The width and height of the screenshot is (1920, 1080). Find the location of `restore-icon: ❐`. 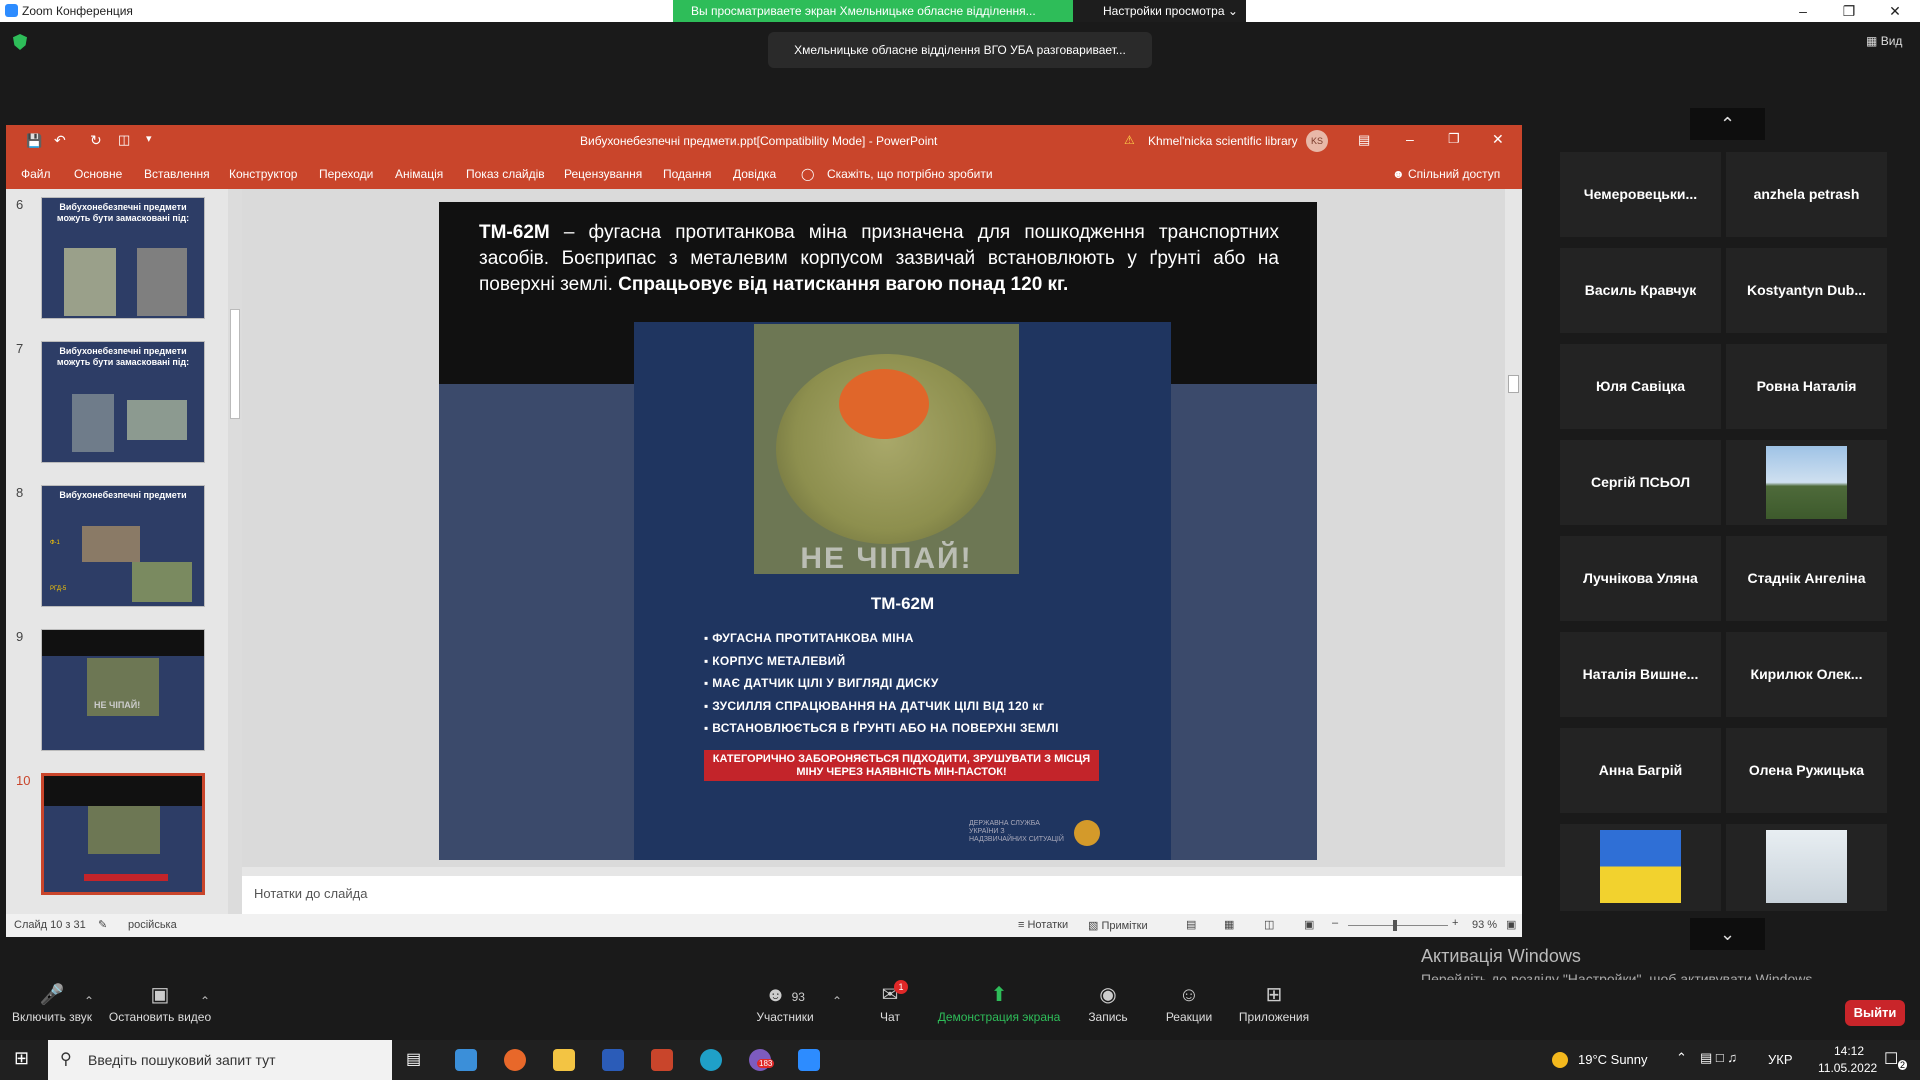

restore-icon: ❐ is located at coordinates (1849, 11).